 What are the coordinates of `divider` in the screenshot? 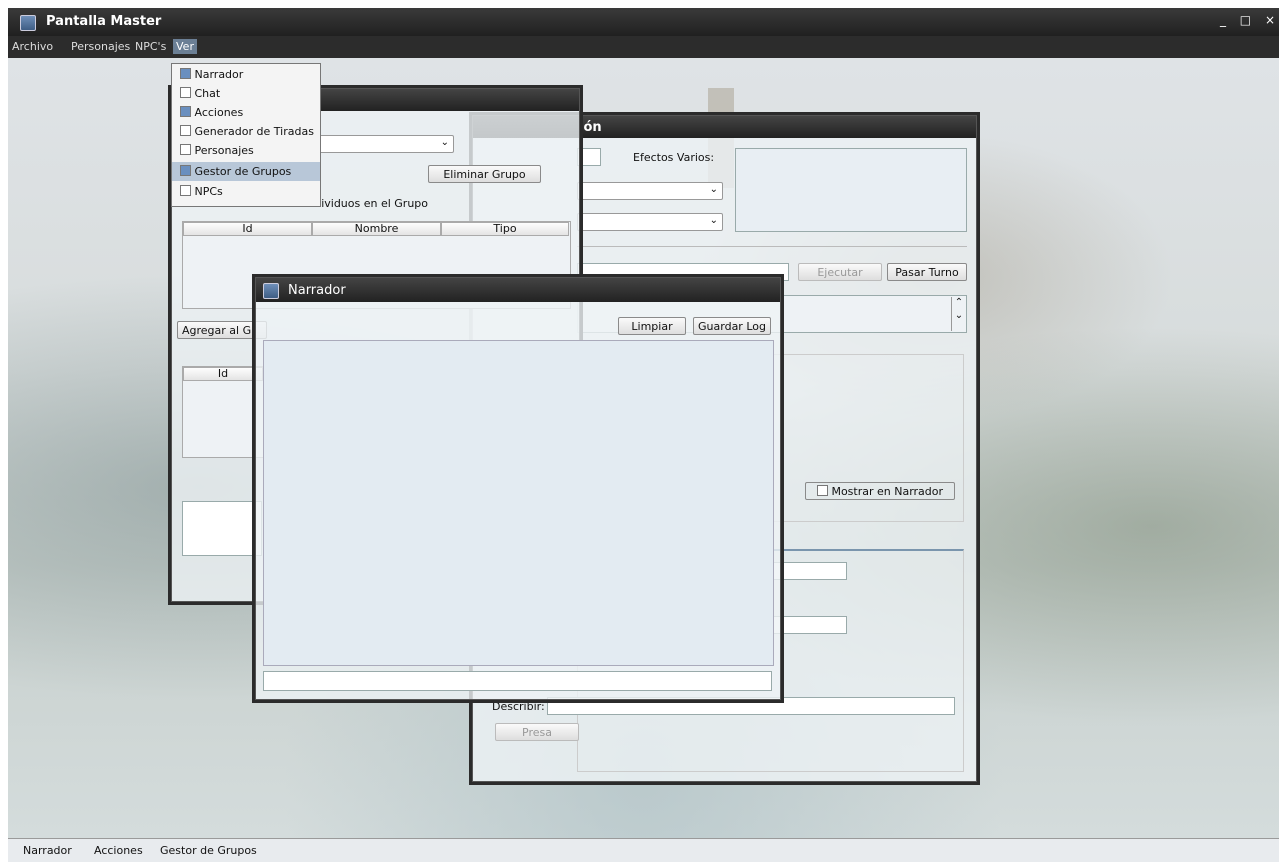 It's located at (772, 246).